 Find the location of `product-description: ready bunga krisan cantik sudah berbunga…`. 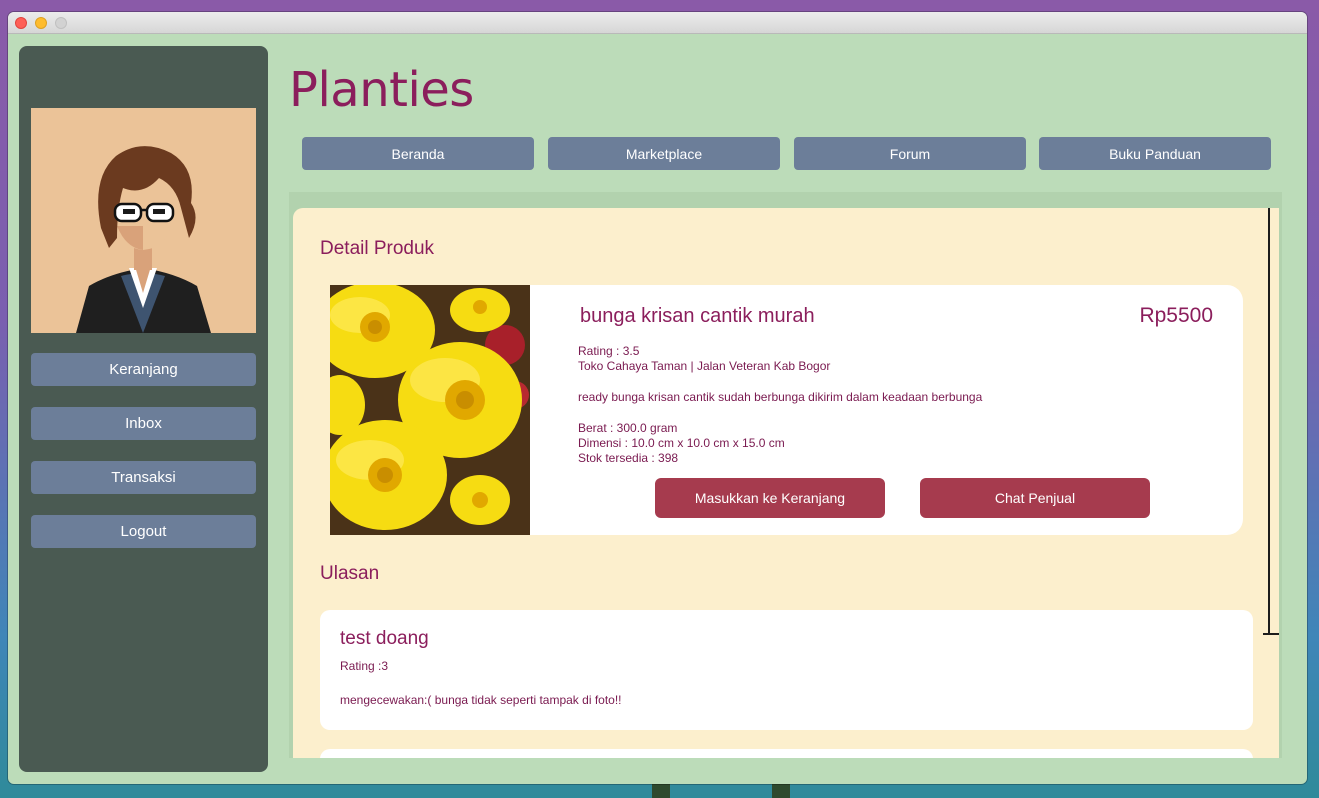

product-description: ready bunga krisan cantik sudah berbunga… is located at coordinates (780, 397).